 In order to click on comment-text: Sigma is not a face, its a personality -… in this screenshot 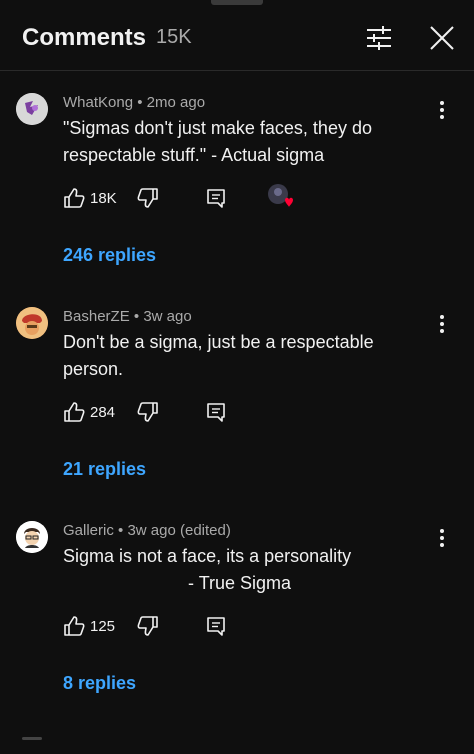, I will do `click(207, 569)`.